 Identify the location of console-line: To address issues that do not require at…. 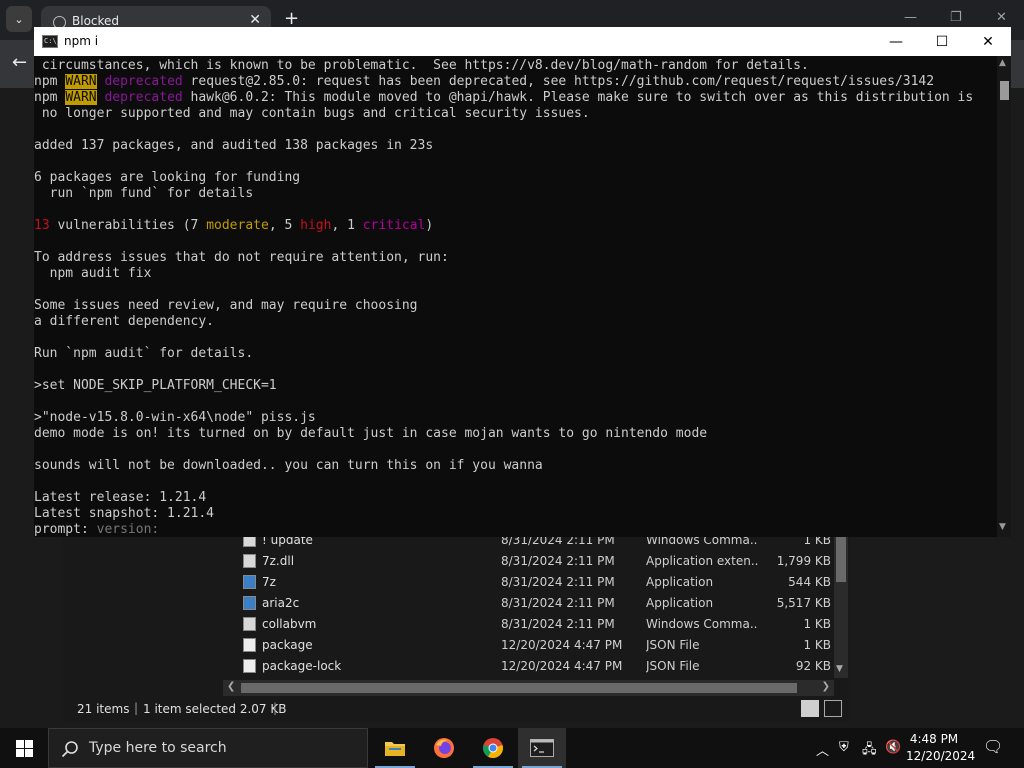
(241, 257).